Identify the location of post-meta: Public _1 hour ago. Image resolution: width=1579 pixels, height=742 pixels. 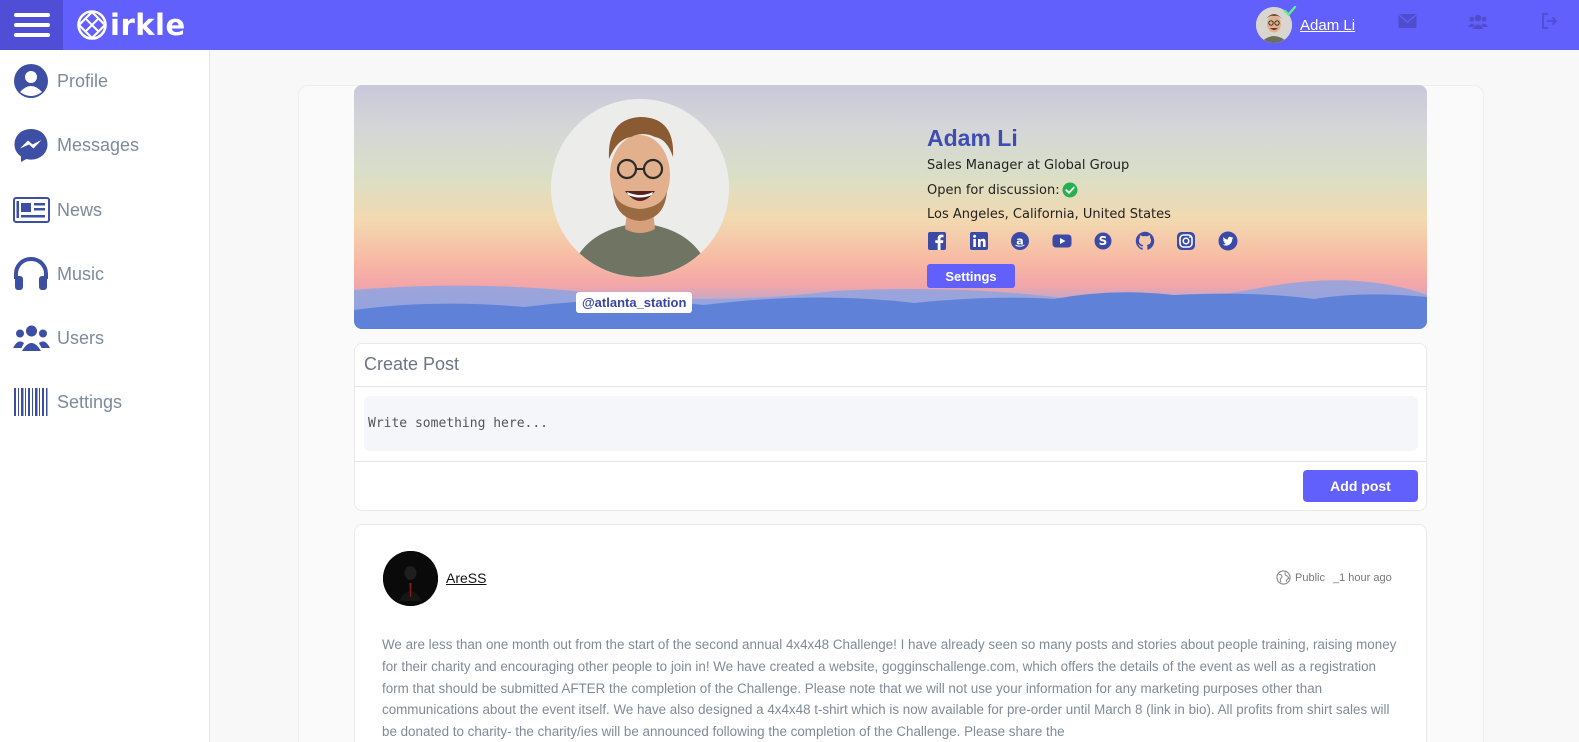
(1334, 577).